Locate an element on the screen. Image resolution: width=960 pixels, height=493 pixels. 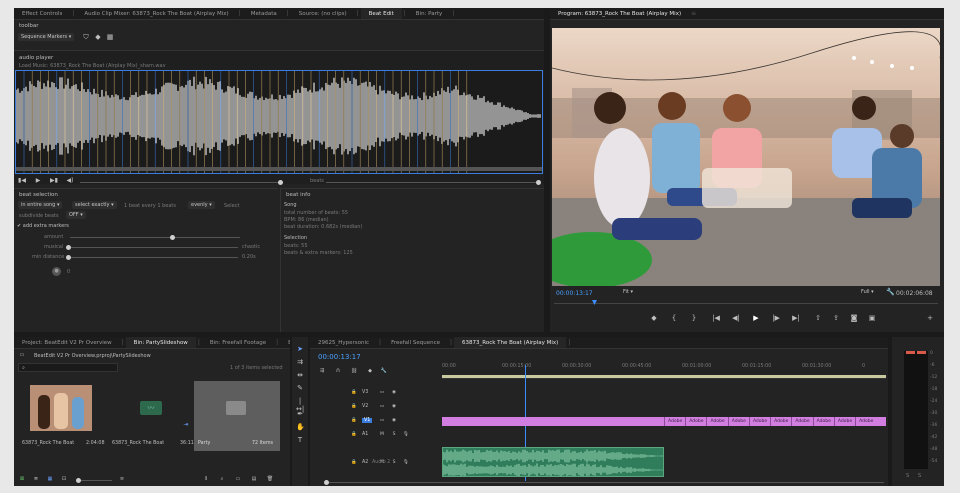
sort-icon: ≡ is located at coordinates (122, 479).